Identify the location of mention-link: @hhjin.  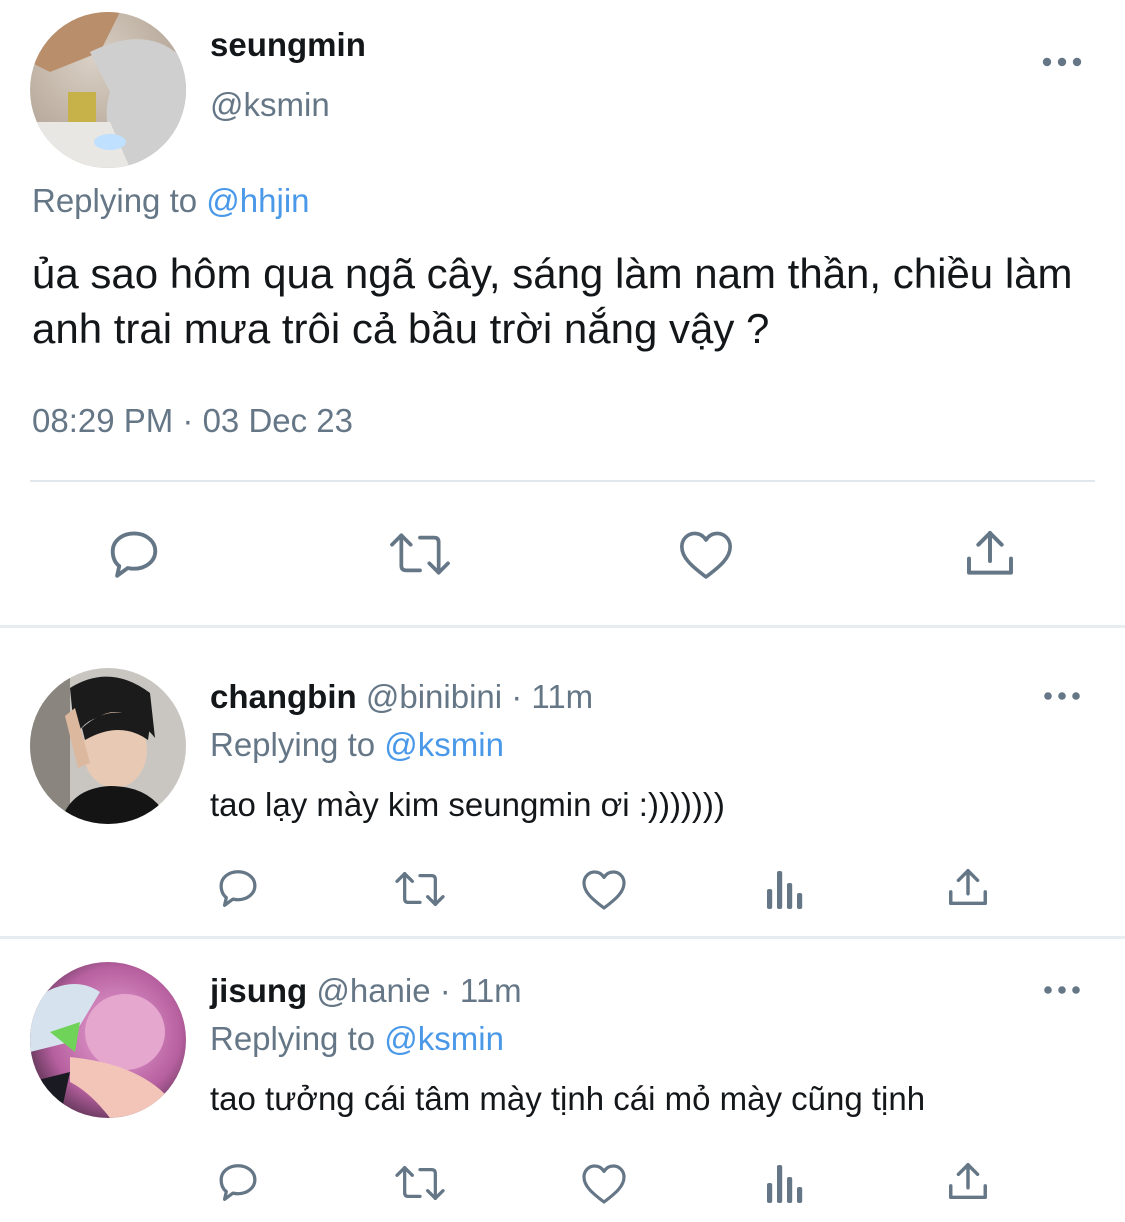
(257, 200).